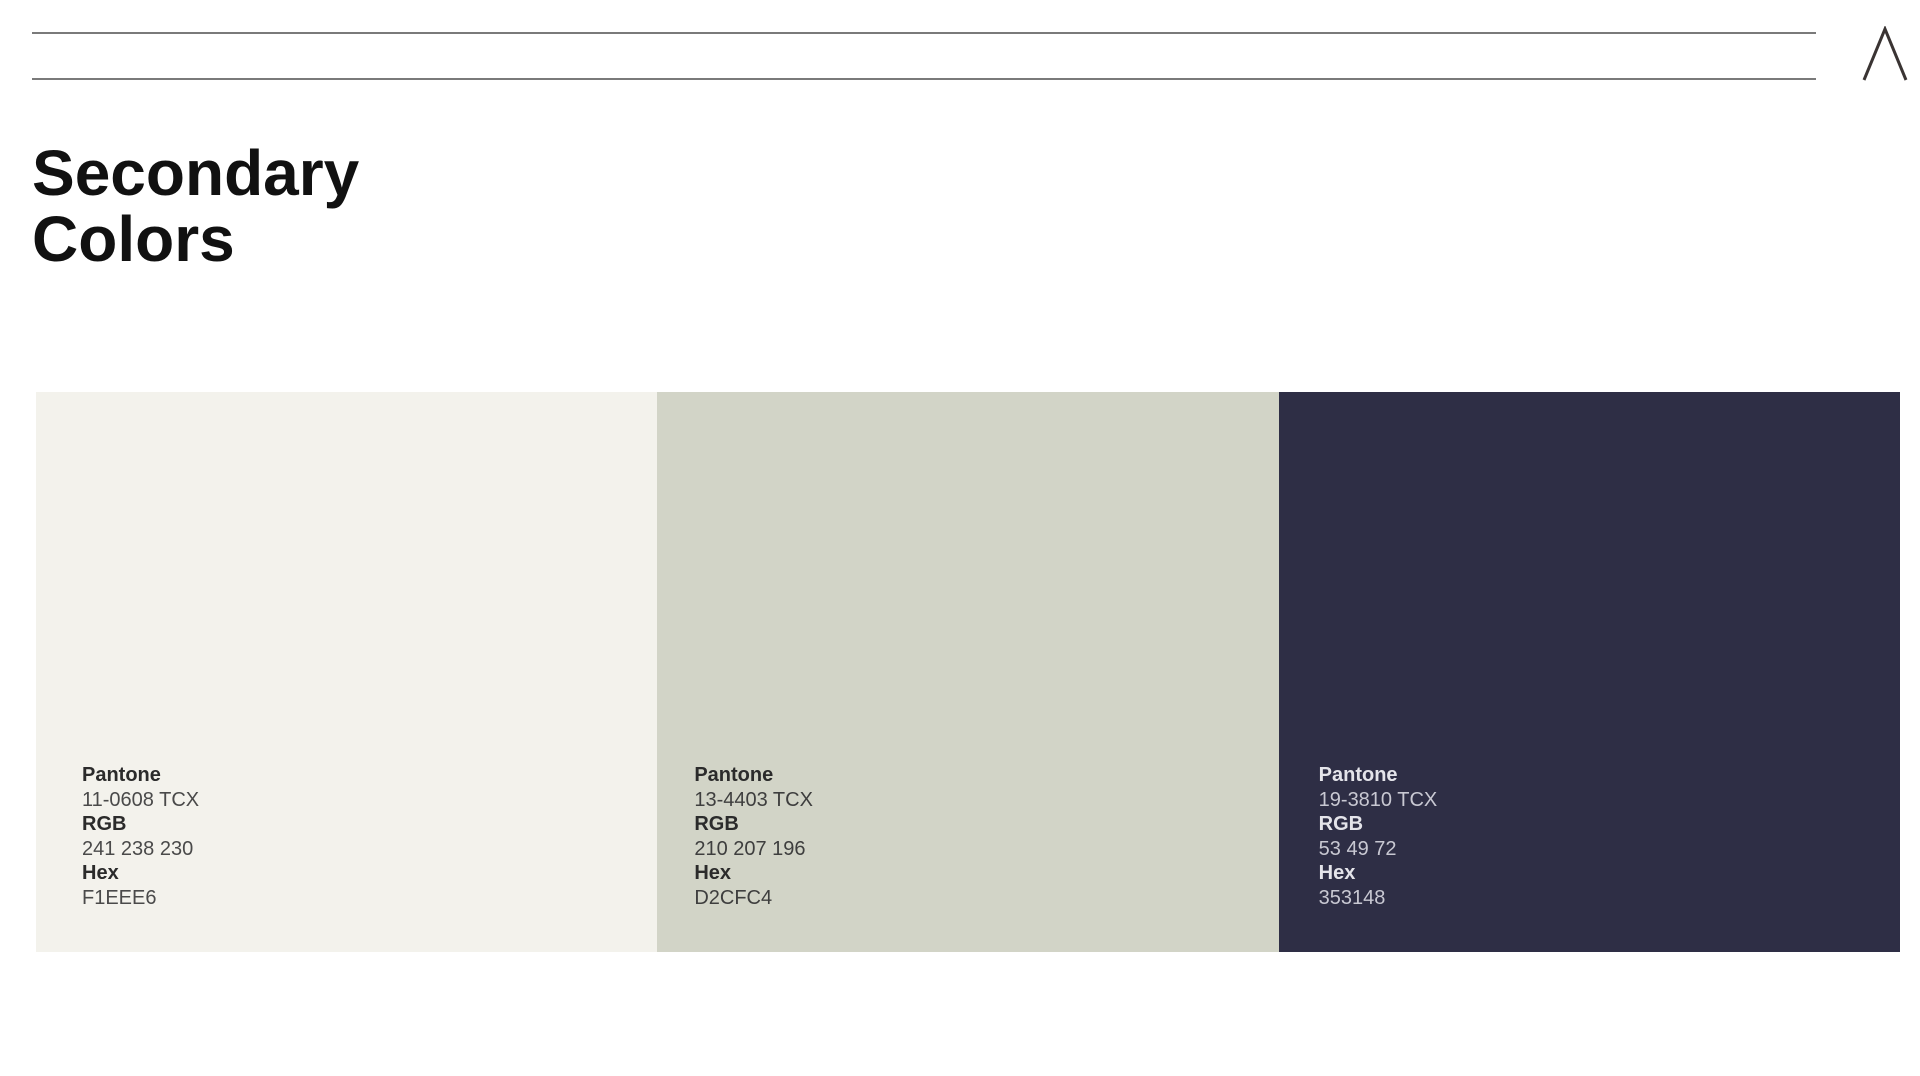 Image resolution: width=1920 pixels, height=1076 pixels. Describe the element at coordinates (196, 173) in the screenshot. I see `page-title-line-1: Secondary` at that location.